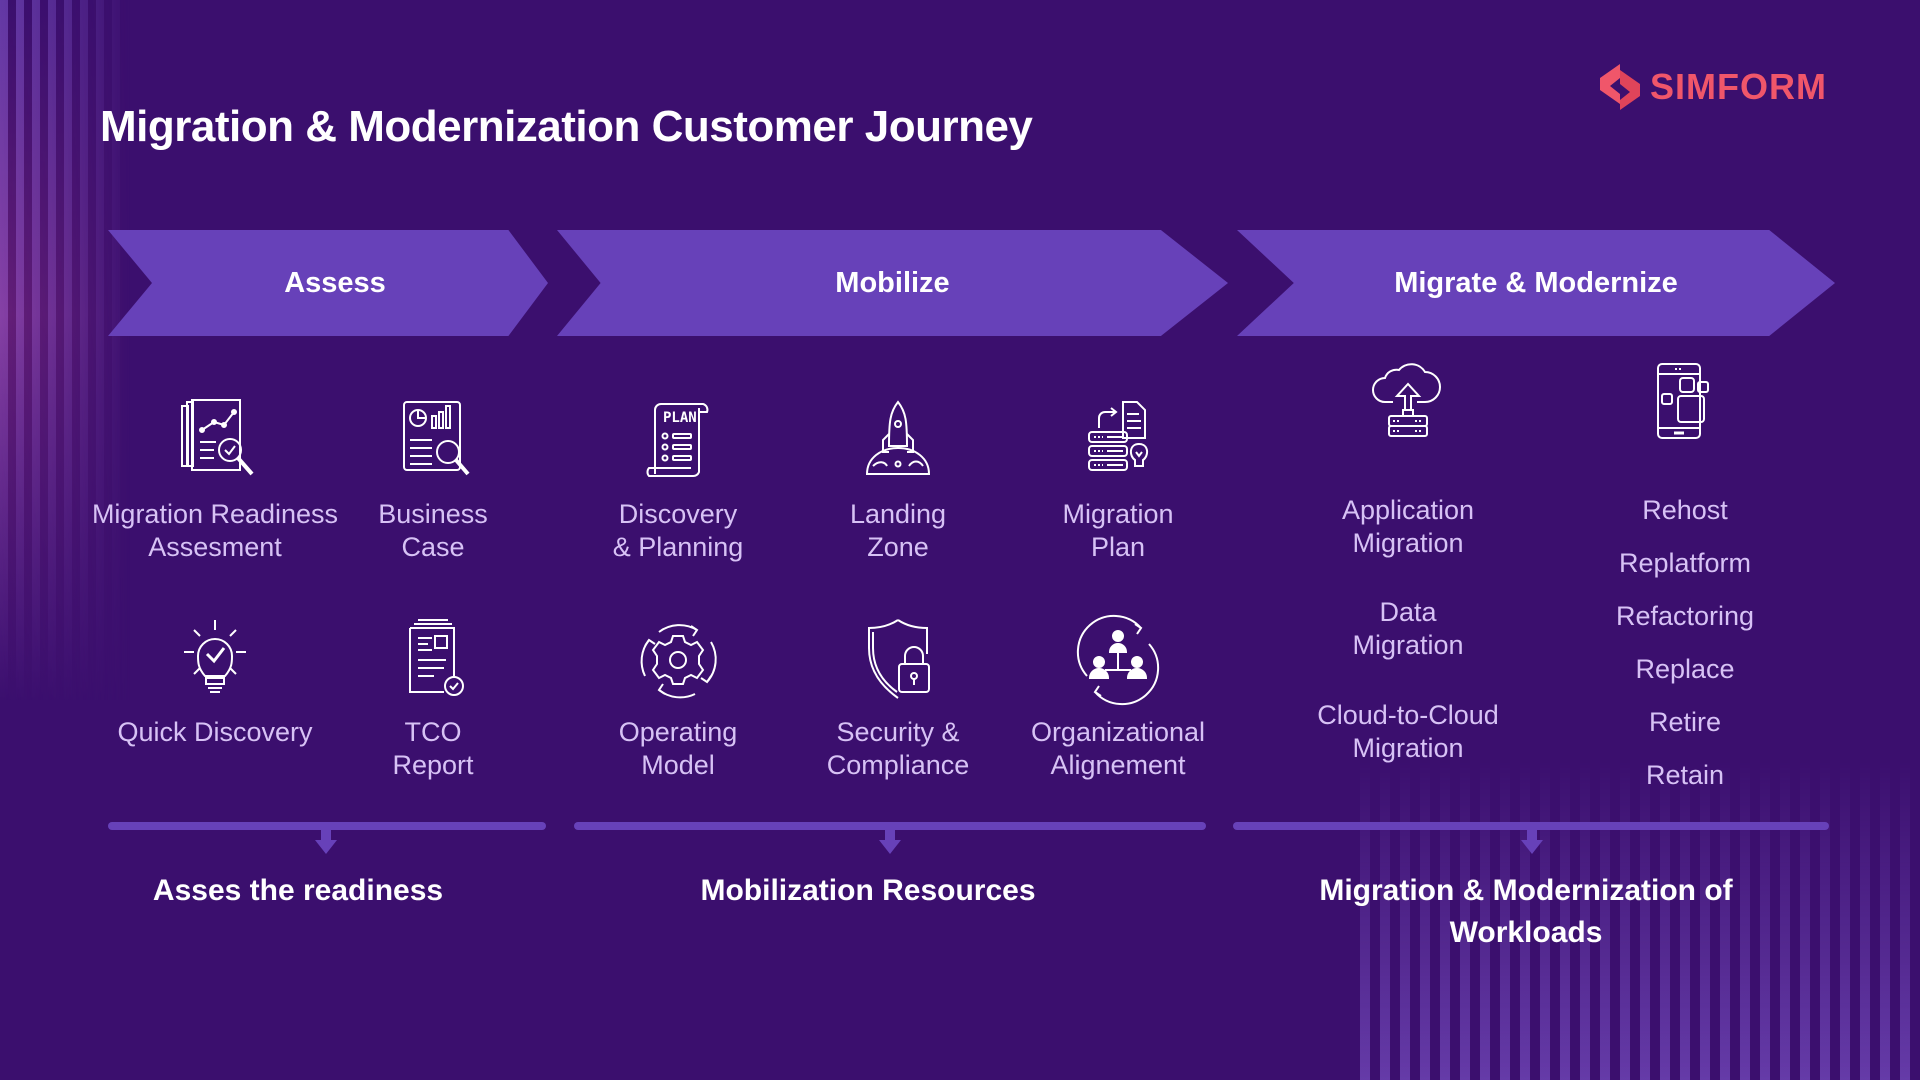  What do you see at coordinates (433, 482) in the screenshot?
I see `assess-item-business-case: Business Case` at bounding box center [433, 482].